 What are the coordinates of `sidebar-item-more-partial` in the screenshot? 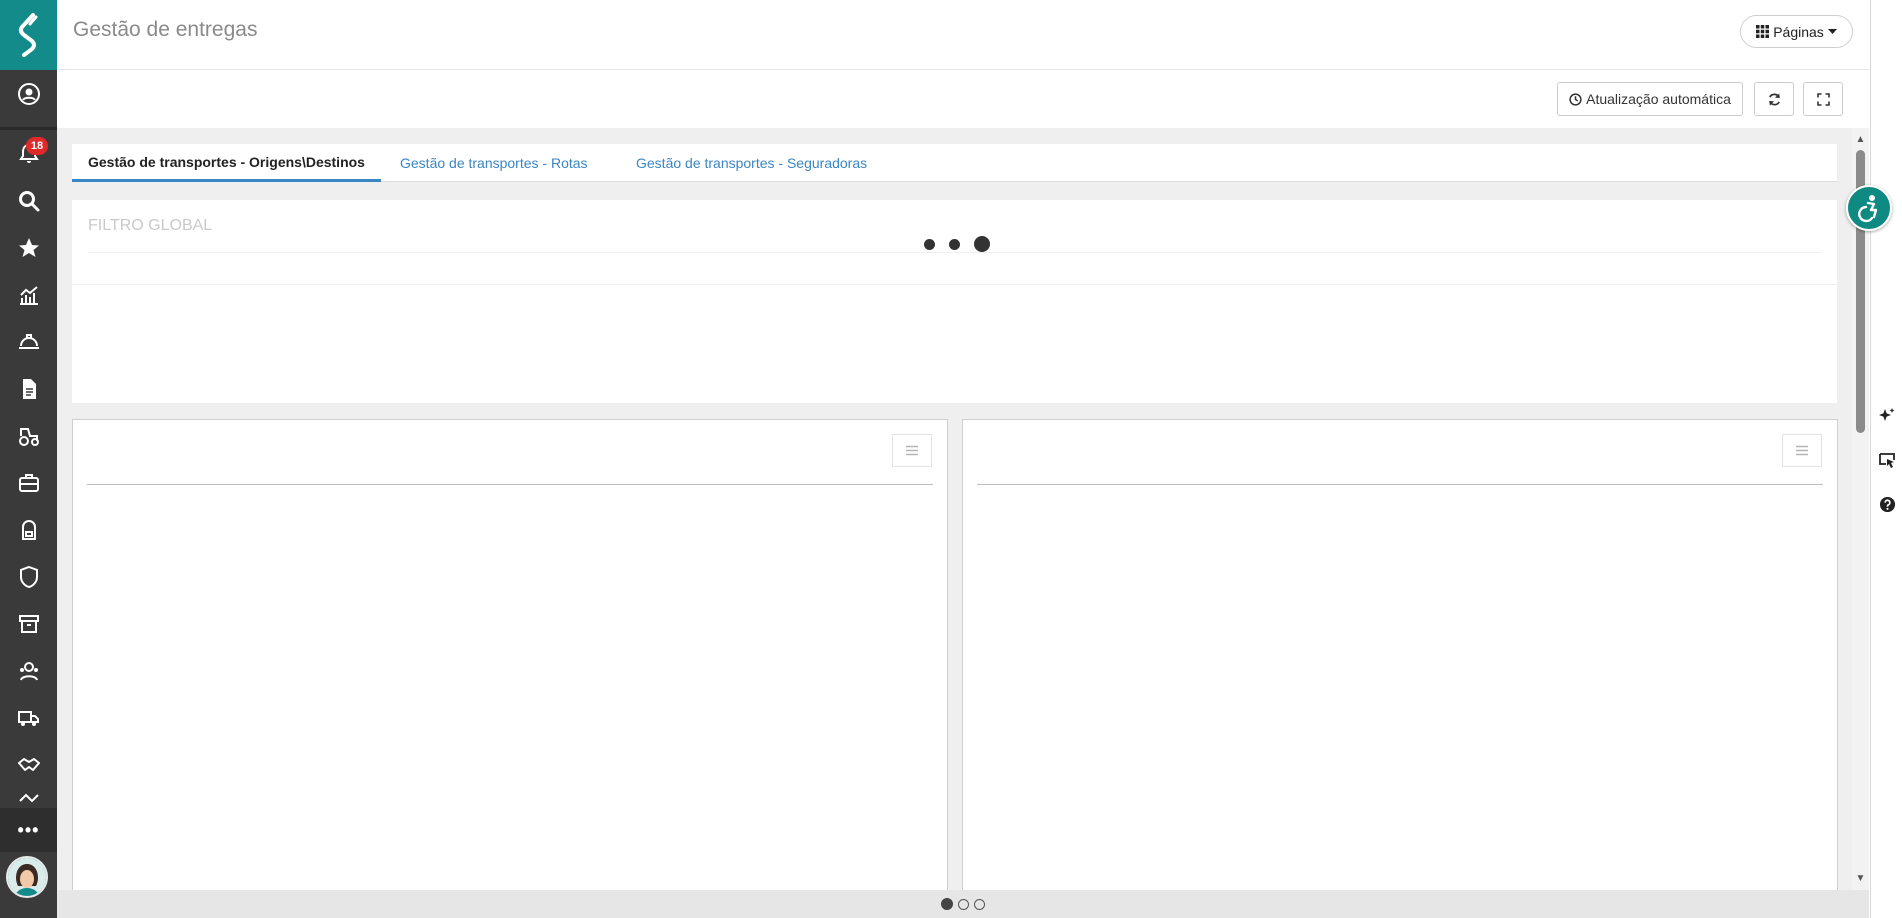 It's located at (28, 798).